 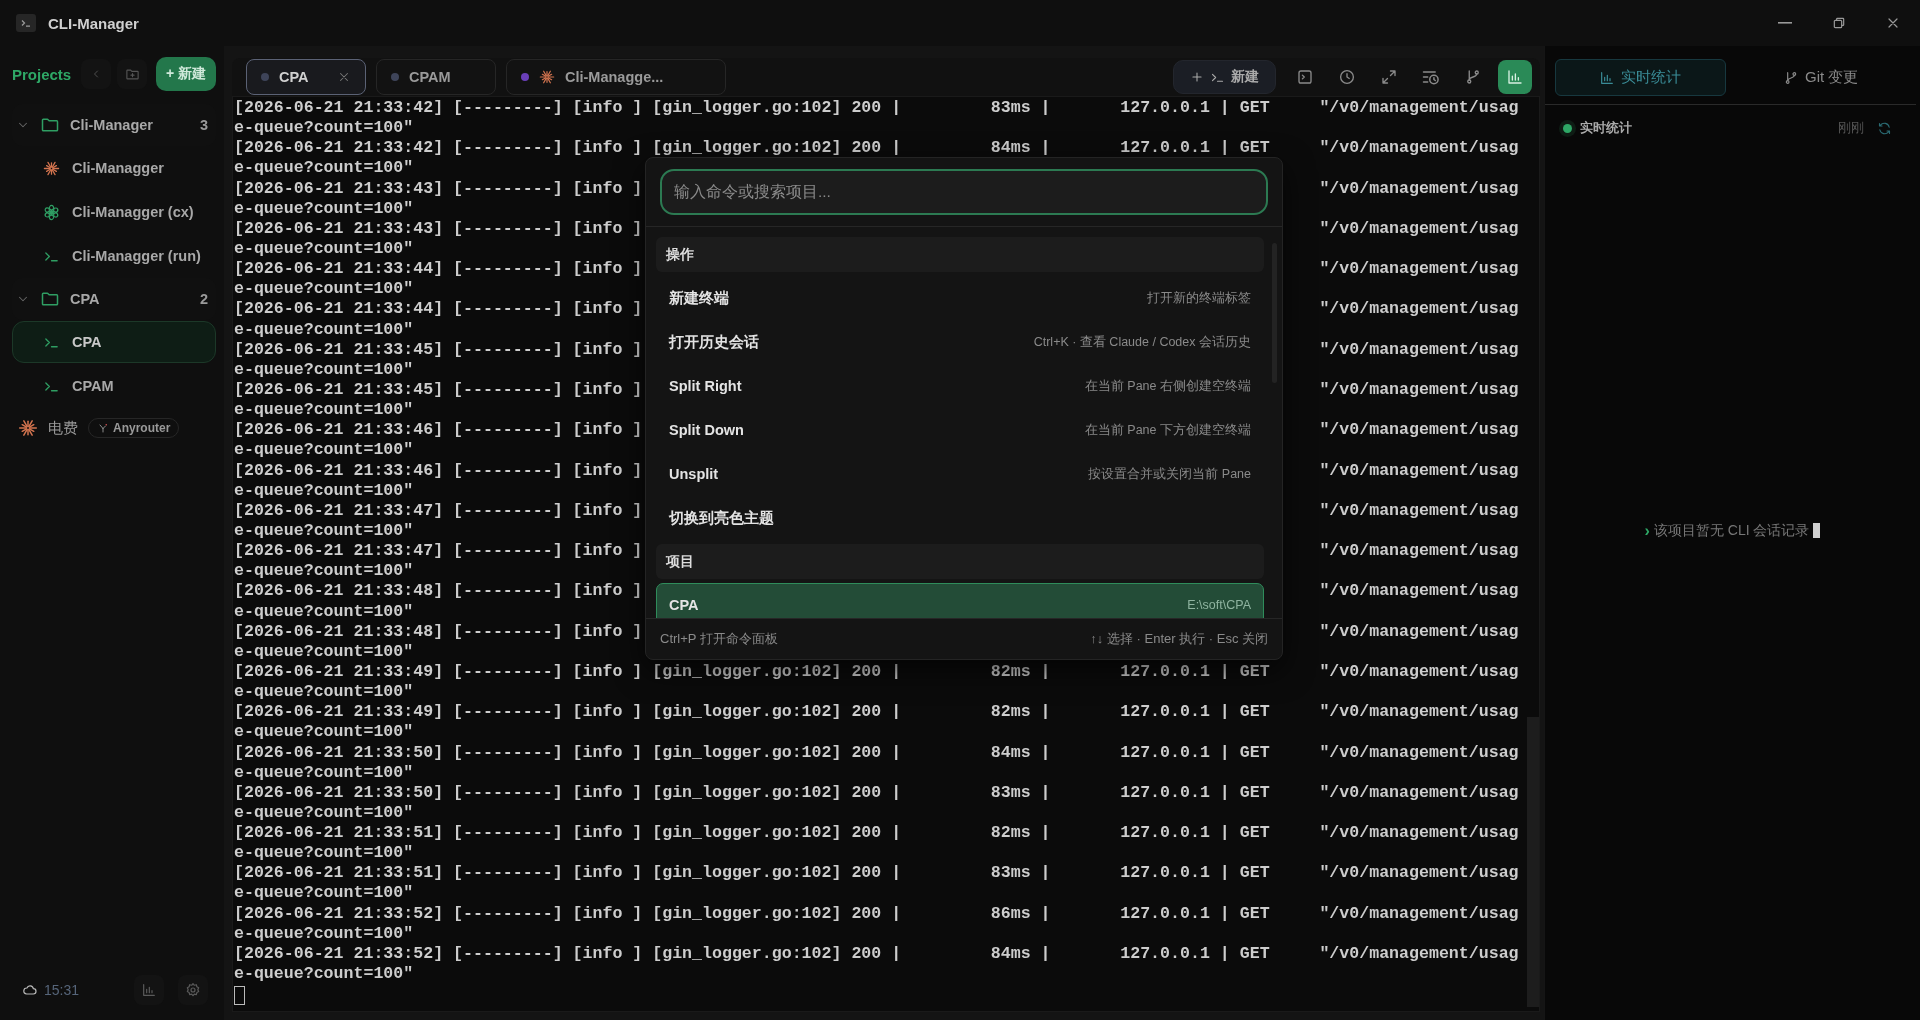 What do you see at coordinates (1347, 77) in the screenshot?
I see `clock-icon` at bounding box center [1347, 77].